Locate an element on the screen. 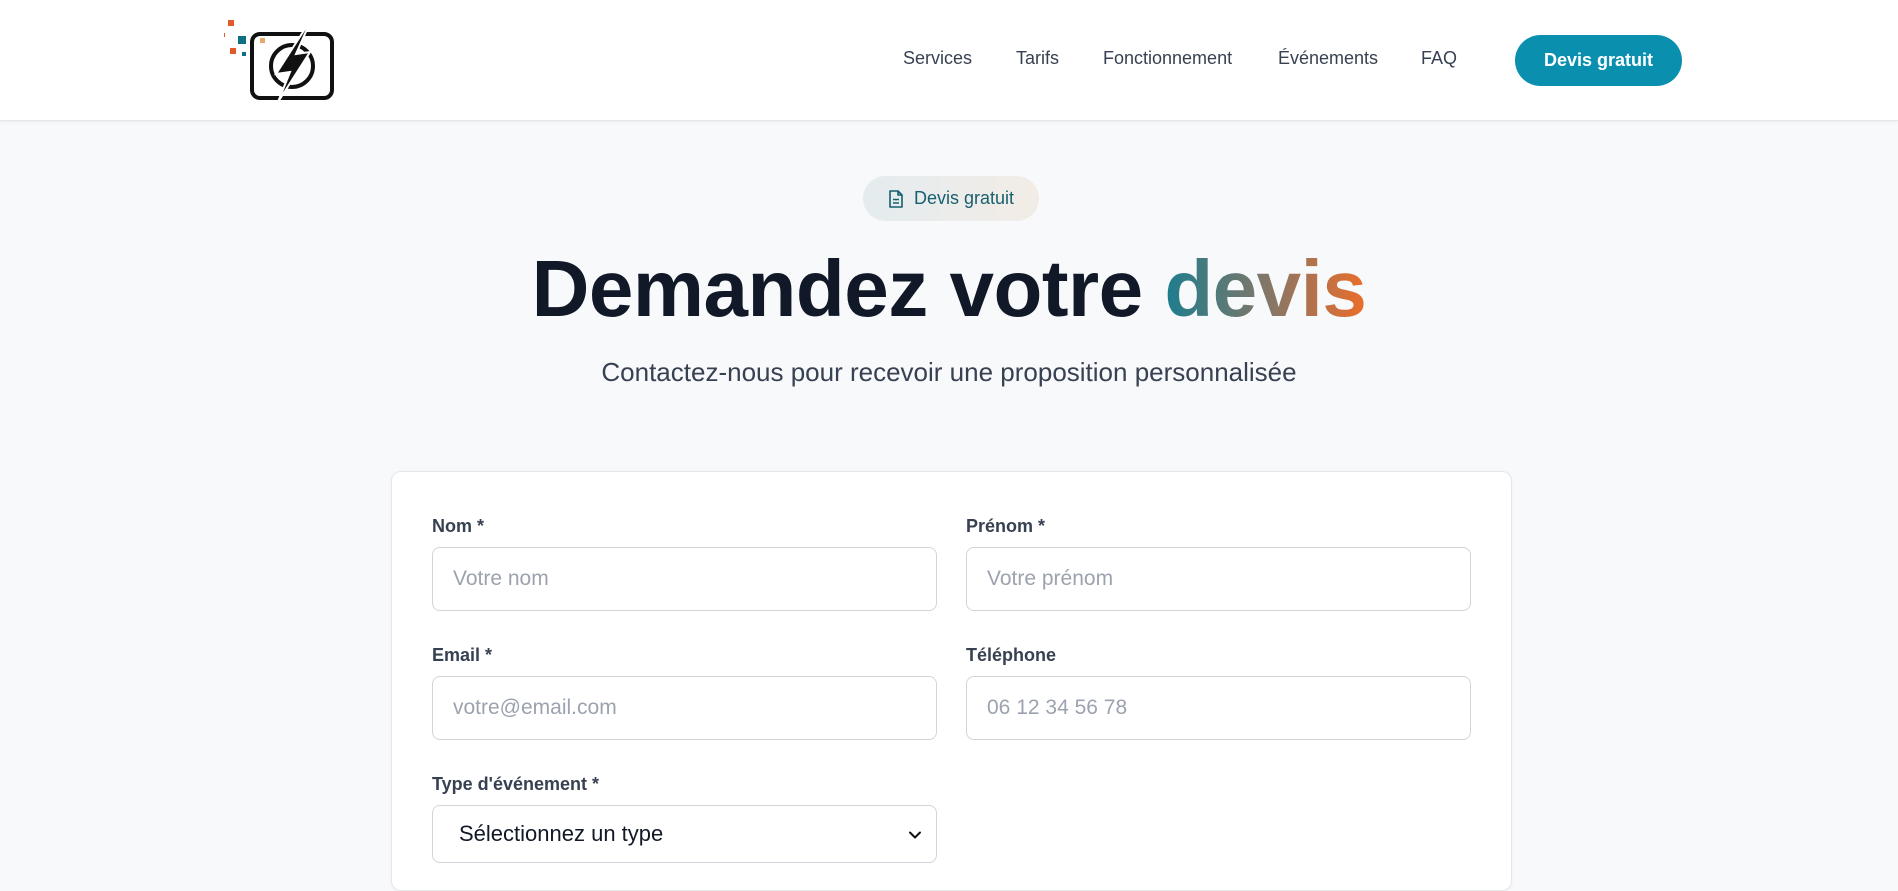  prenom-label: Prénom * is located at coordinates (1006, 526).